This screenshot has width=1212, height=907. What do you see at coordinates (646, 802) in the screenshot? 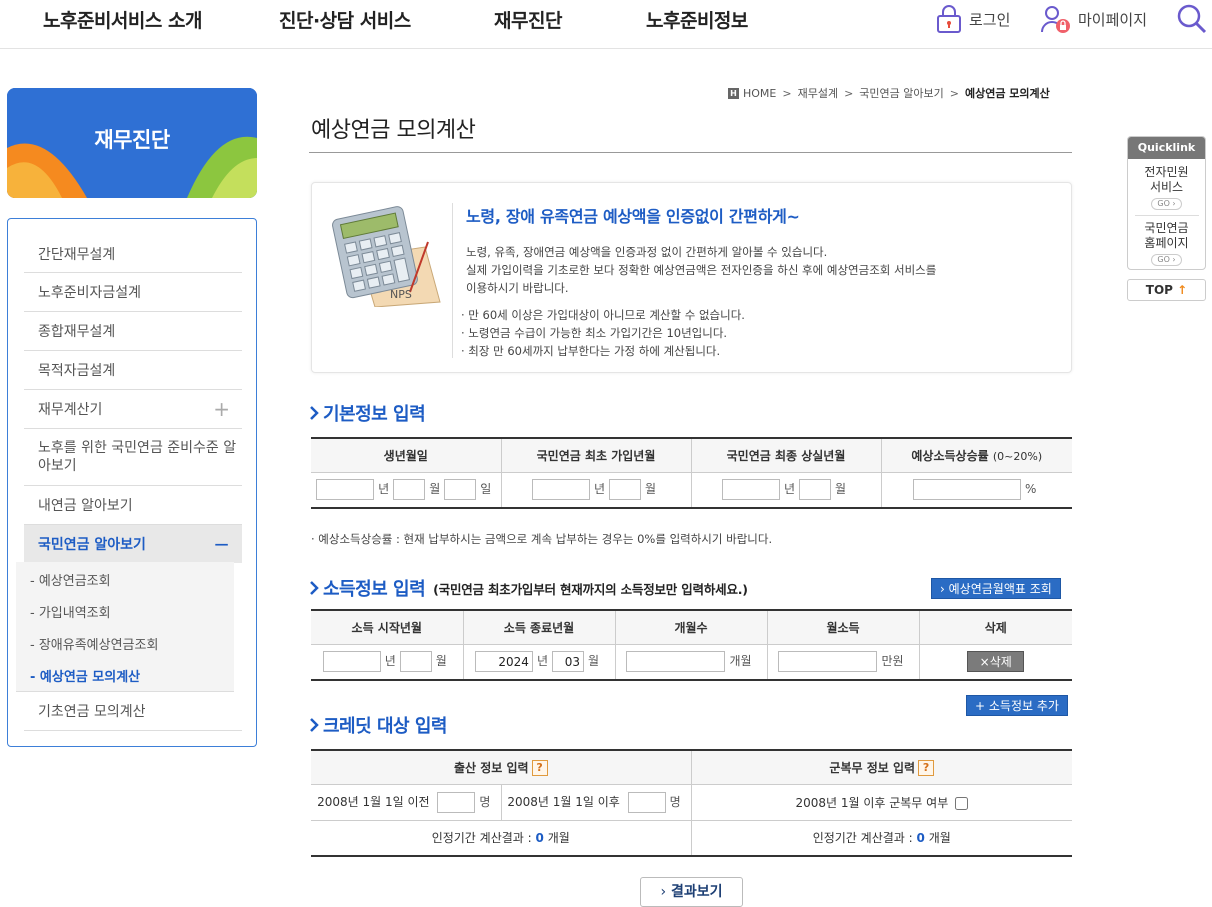
I see `birth-after-input` at bounding box center [646, 802].